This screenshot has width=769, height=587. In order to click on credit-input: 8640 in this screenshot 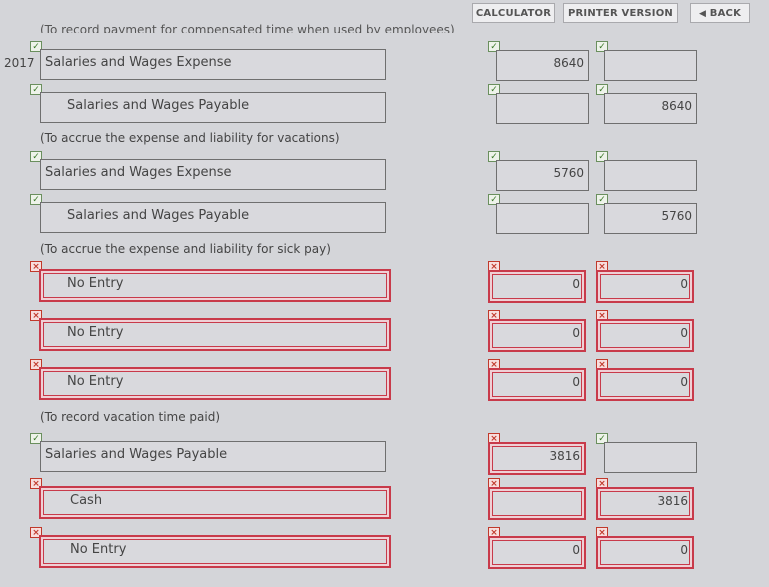, I will do `click(650, 108)`.